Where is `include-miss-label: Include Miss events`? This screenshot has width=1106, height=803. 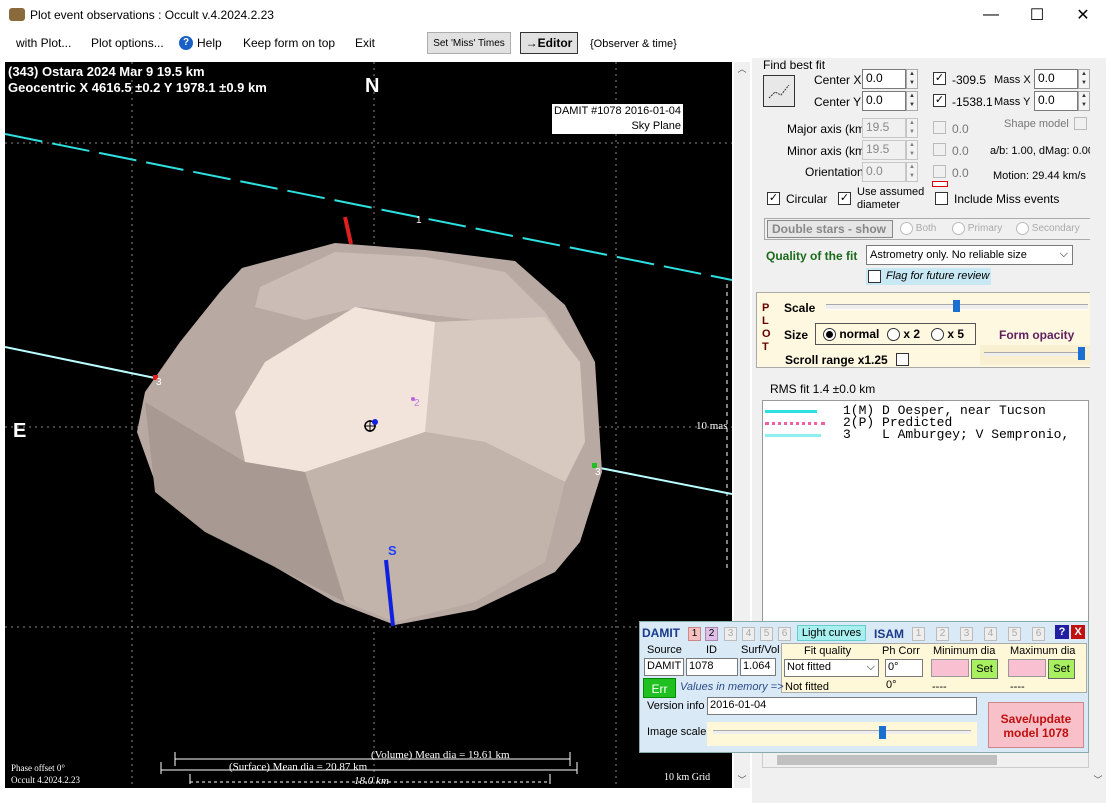 include-miss-label: Include Miss events is located at coordinates (1007, 199).